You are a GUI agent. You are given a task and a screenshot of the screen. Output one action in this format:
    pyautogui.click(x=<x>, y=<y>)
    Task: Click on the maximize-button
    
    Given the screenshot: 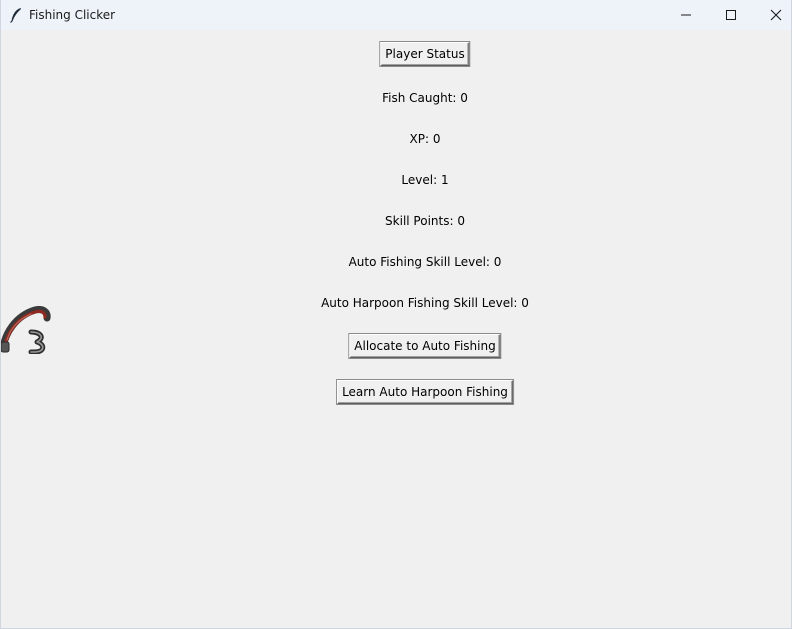 What is the action you would take?
    pyautogui.click(x=731, y=15)
    